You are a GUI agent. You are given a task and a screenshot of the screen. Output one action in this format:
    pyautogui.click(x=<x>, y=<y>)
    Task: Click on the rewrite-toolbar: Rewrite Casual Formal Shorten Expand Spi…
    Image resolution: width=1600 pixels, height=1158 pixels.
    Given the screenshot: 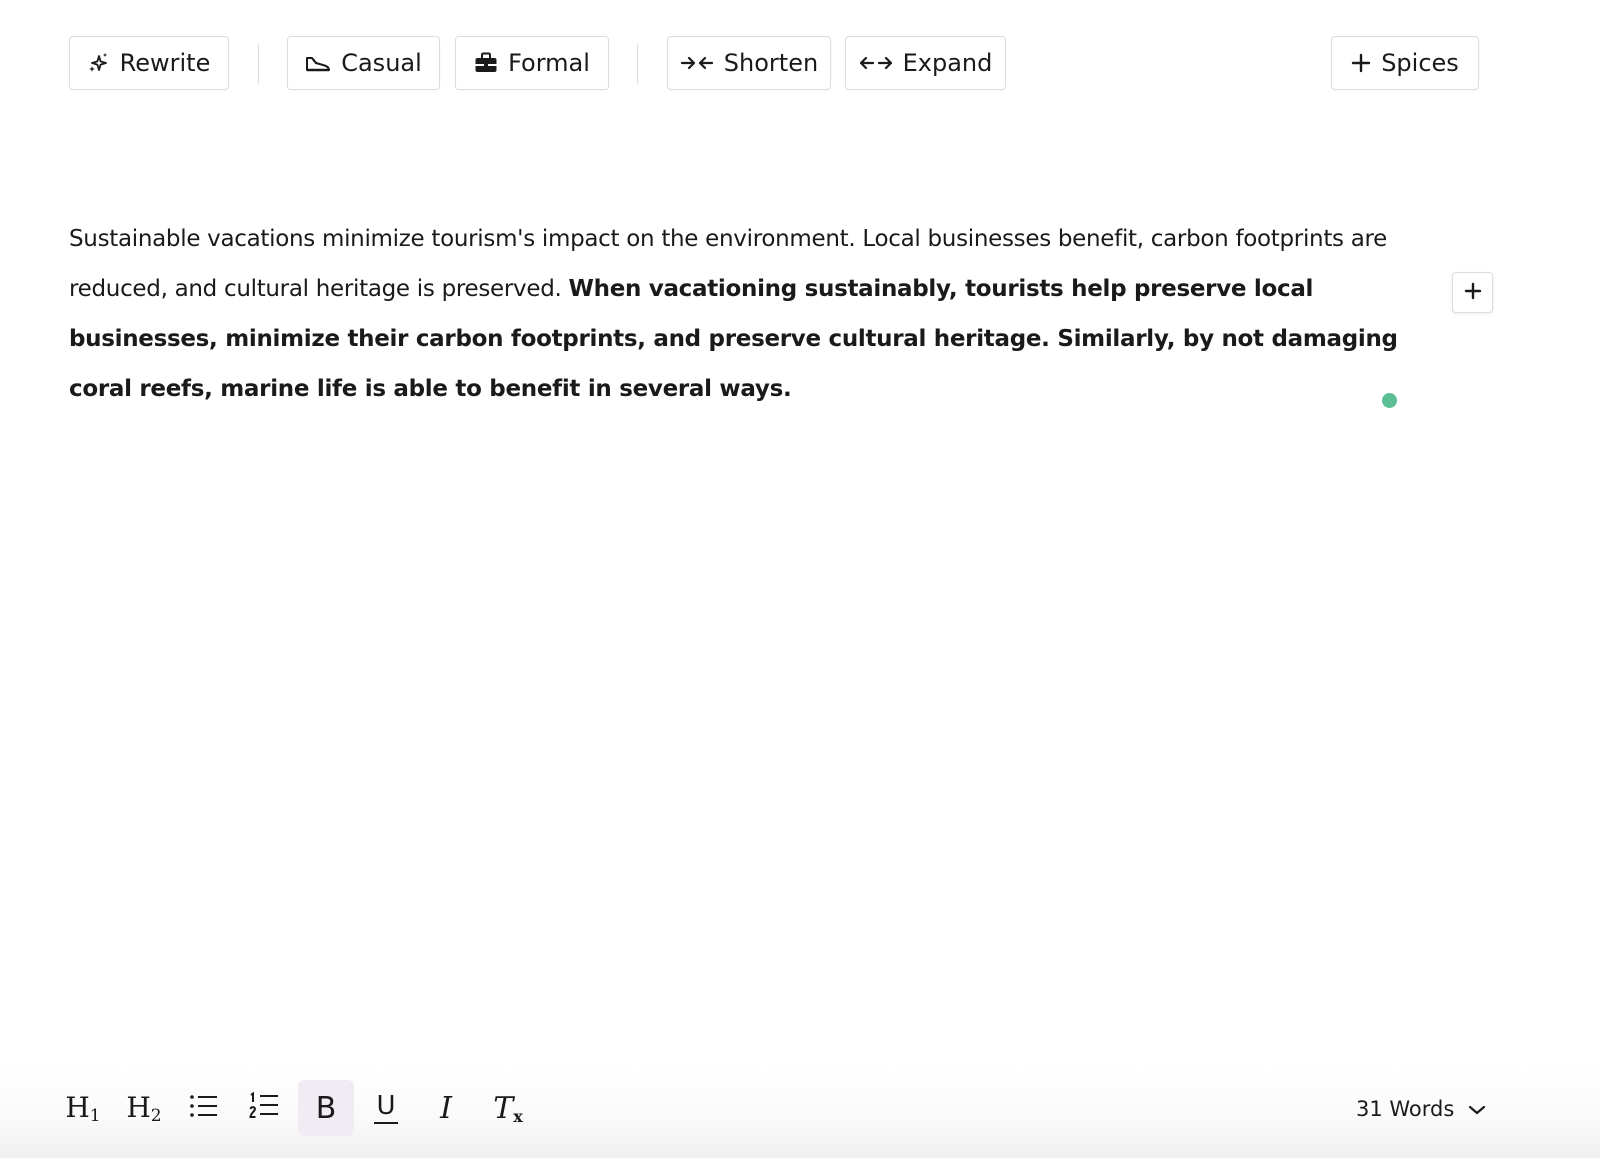 What is the action you would take?
    pyautogui.click(x=774, y=64)
    